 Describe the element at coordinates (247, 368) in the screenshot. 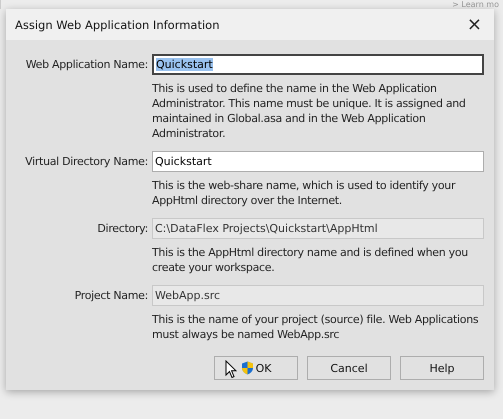

I see `shield-icon` at that location.